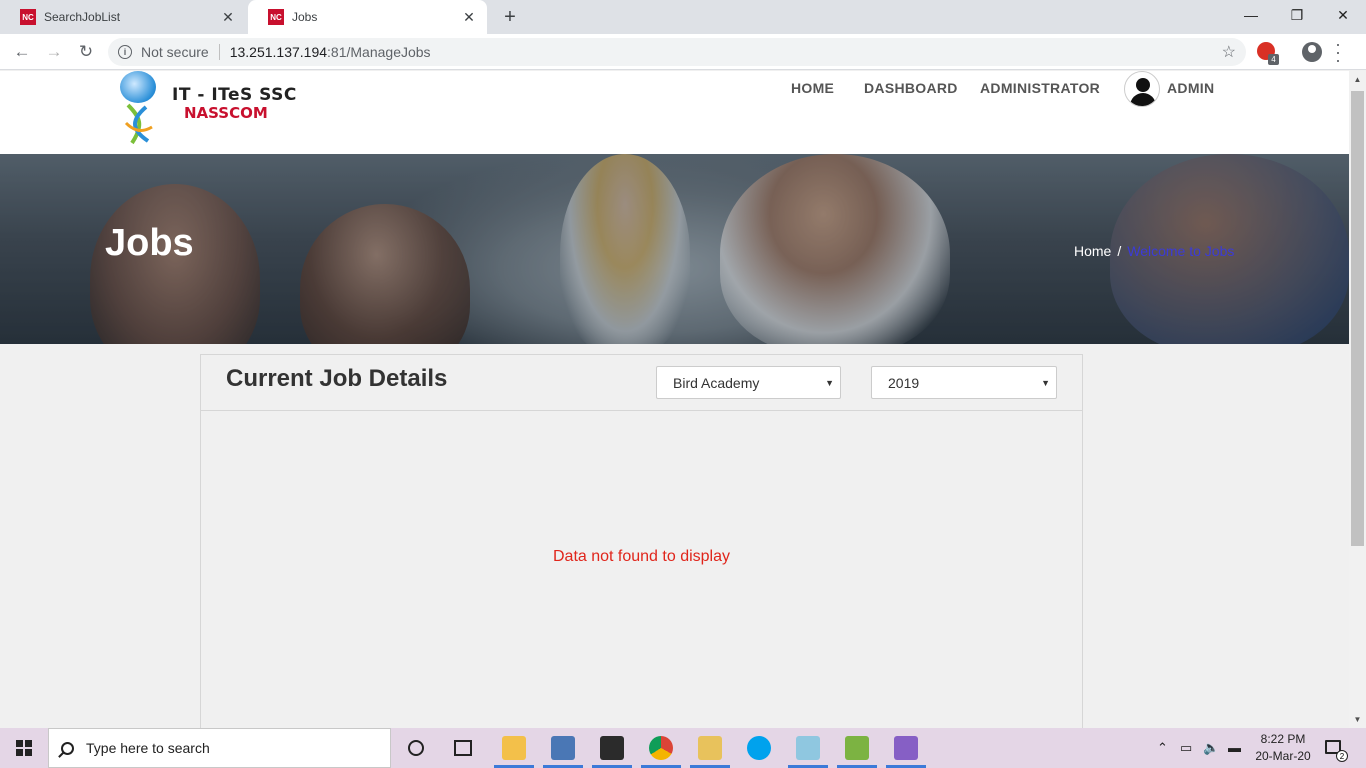 Image resolution: width=1366 pixels, height=768 pixels. Describe the element at coordinates (1162, 748) in the screenshot. I see `tray-chevron-up-icon: ⌃` at that location.